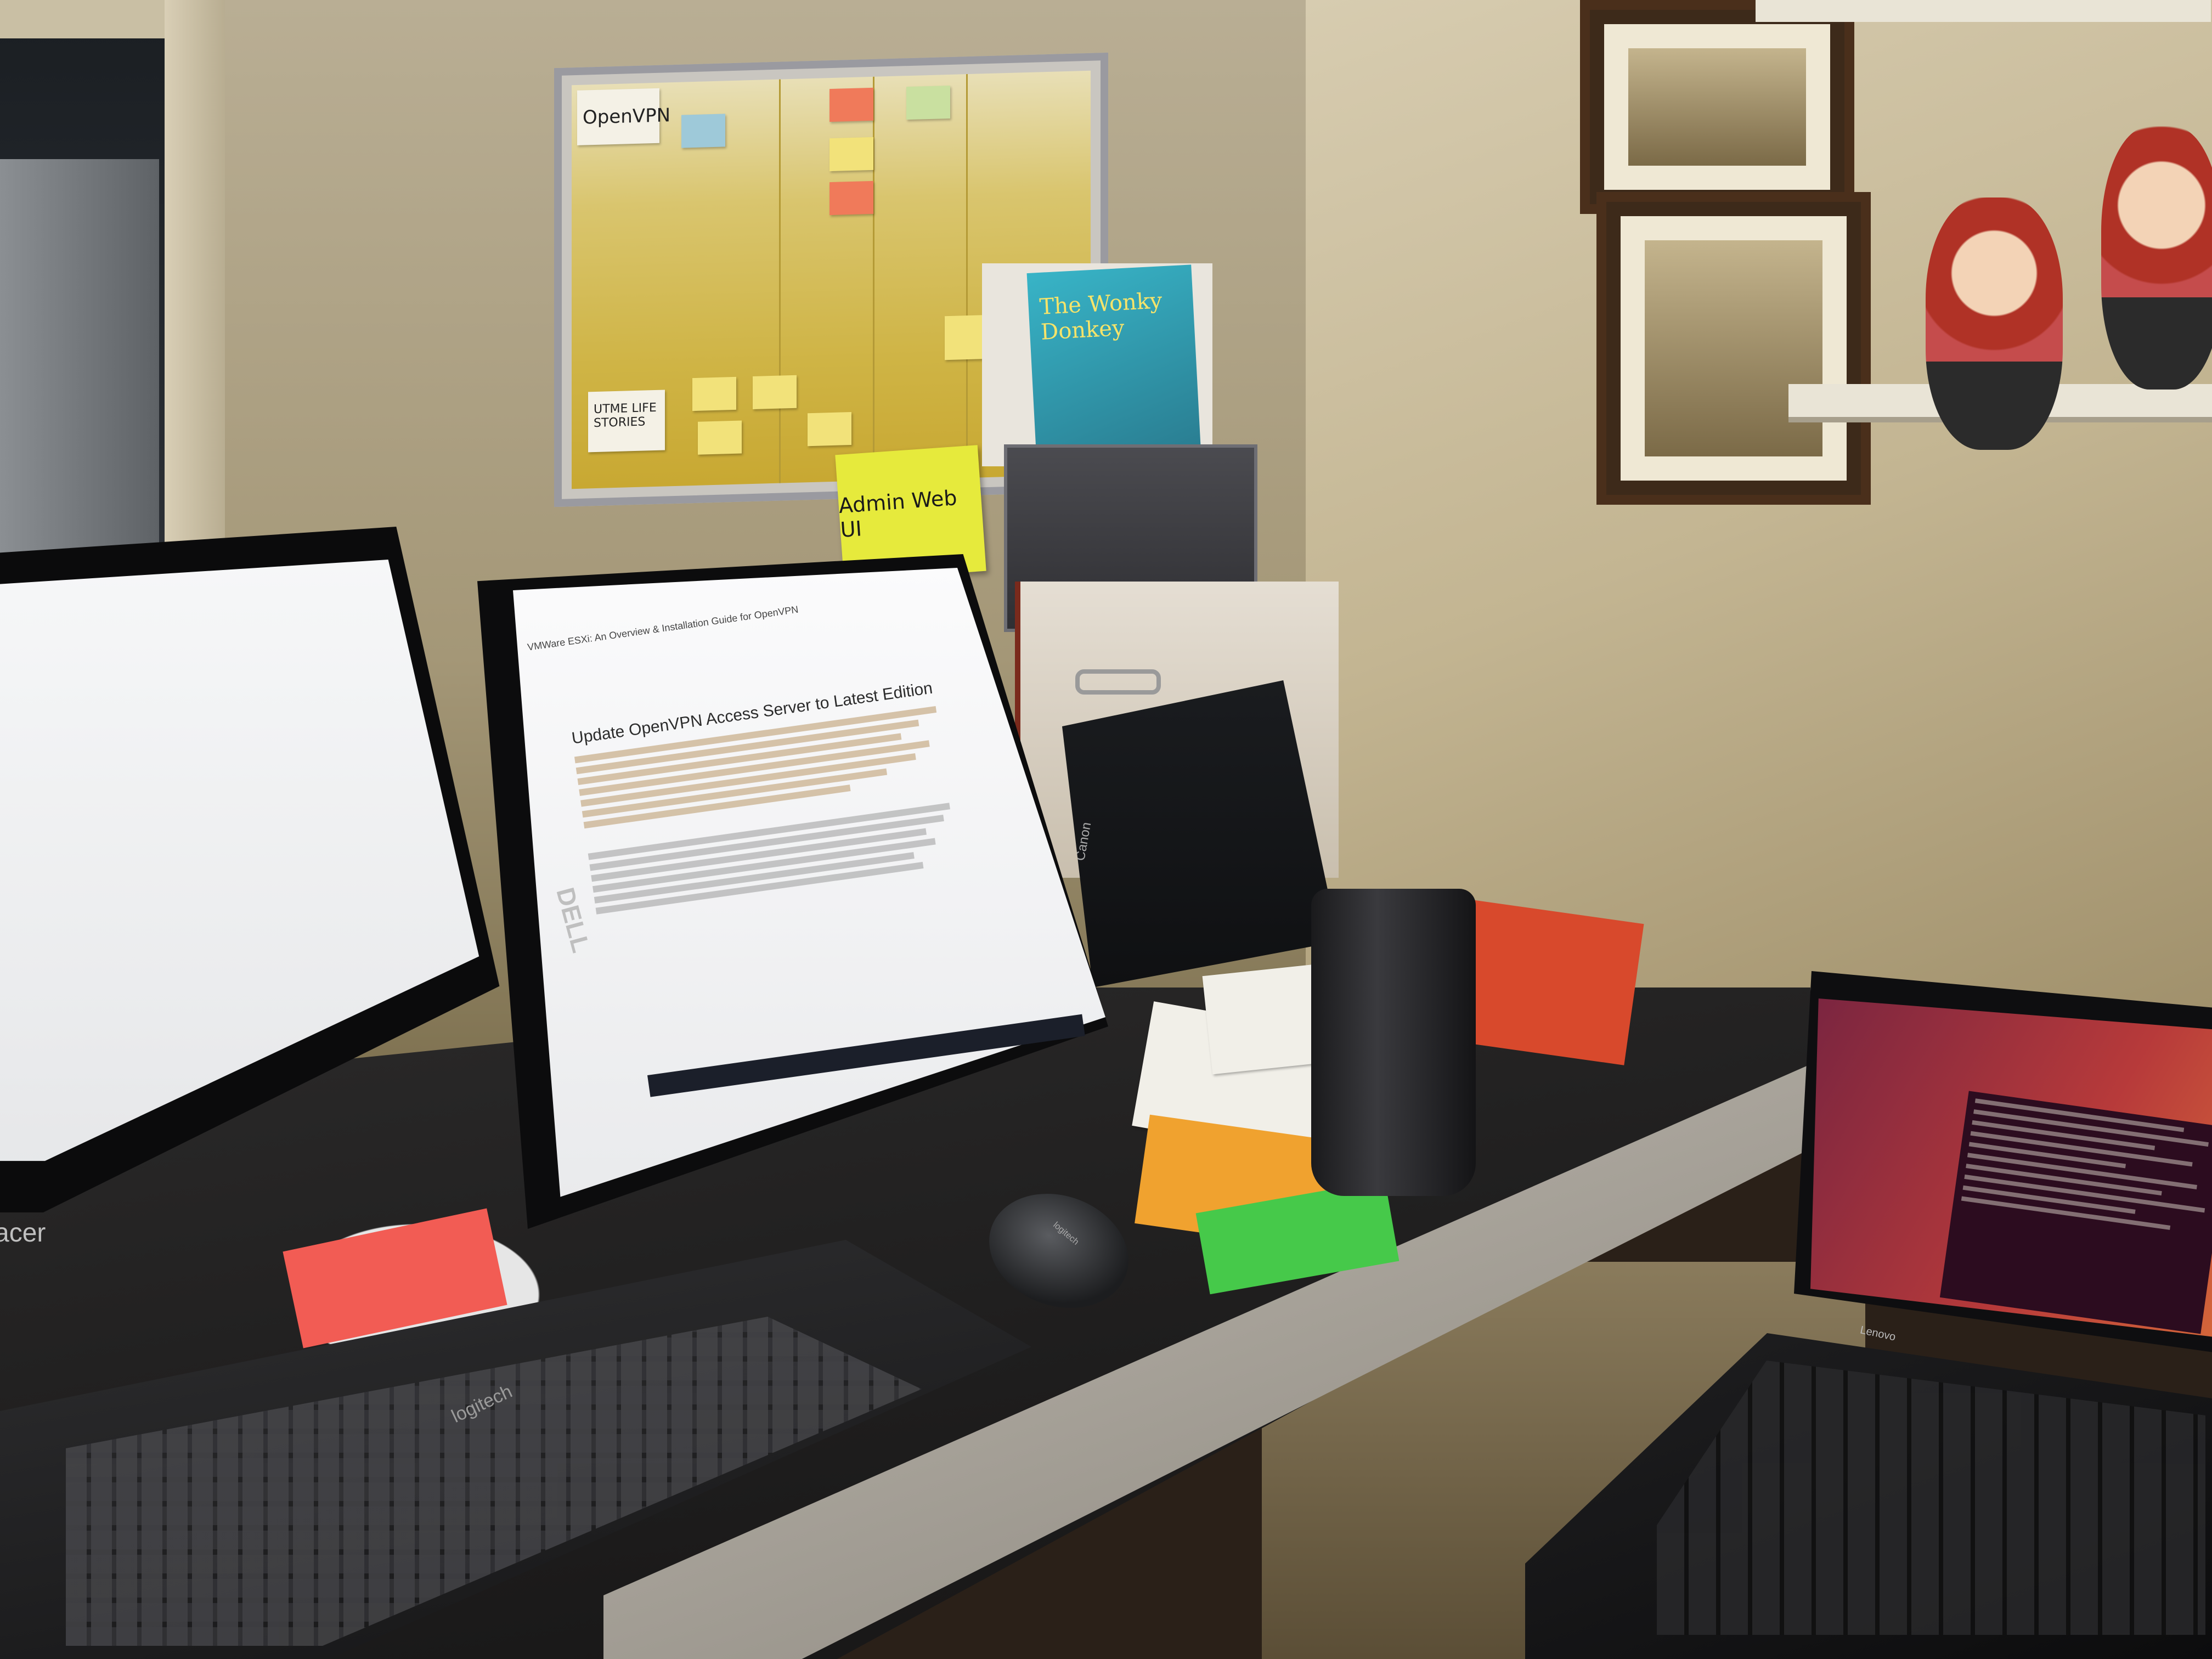 Image resolution: width=2212 pixels, height=1659 pixels. I want to click on board-lower-note: UTME LIFE STORIES, so click(627, 422).